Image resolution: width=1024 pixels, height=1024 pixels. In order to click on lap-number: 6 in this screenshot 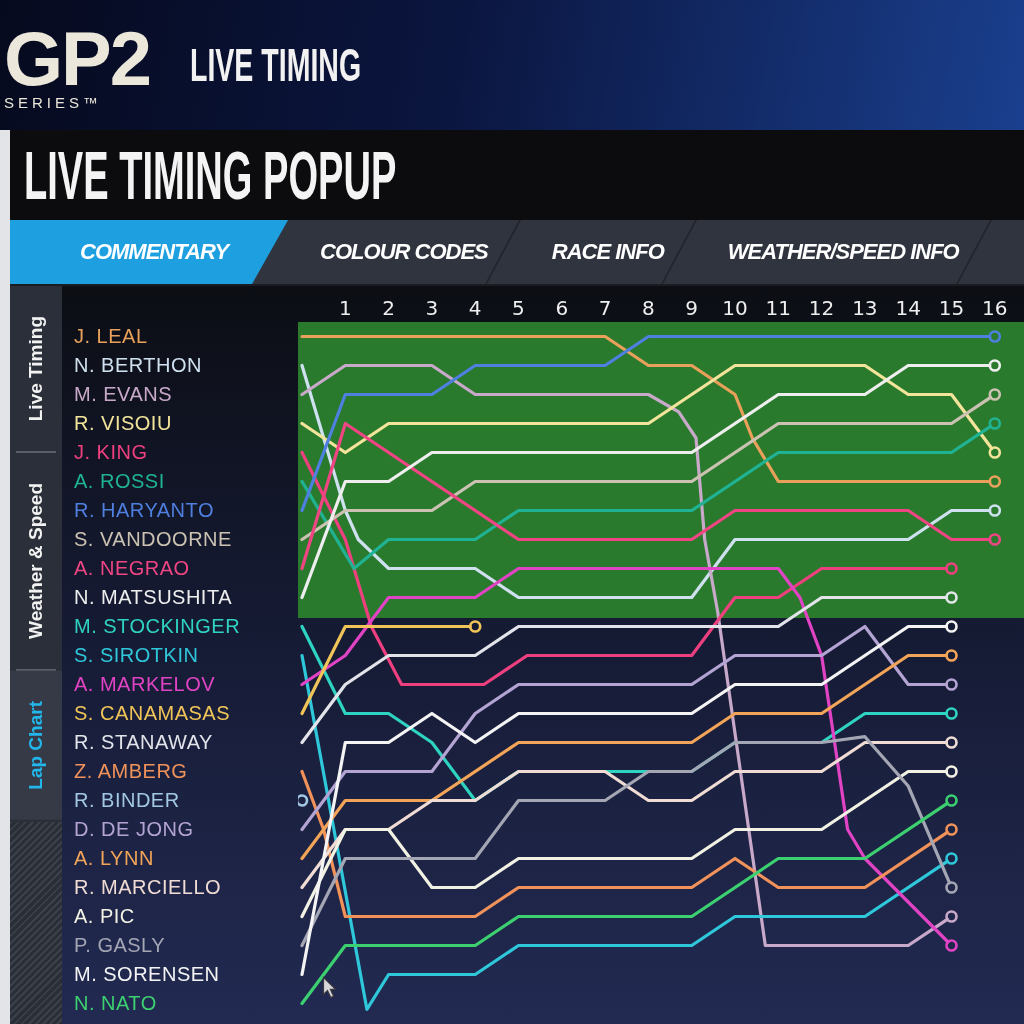, I will do `click(562, 308)`.